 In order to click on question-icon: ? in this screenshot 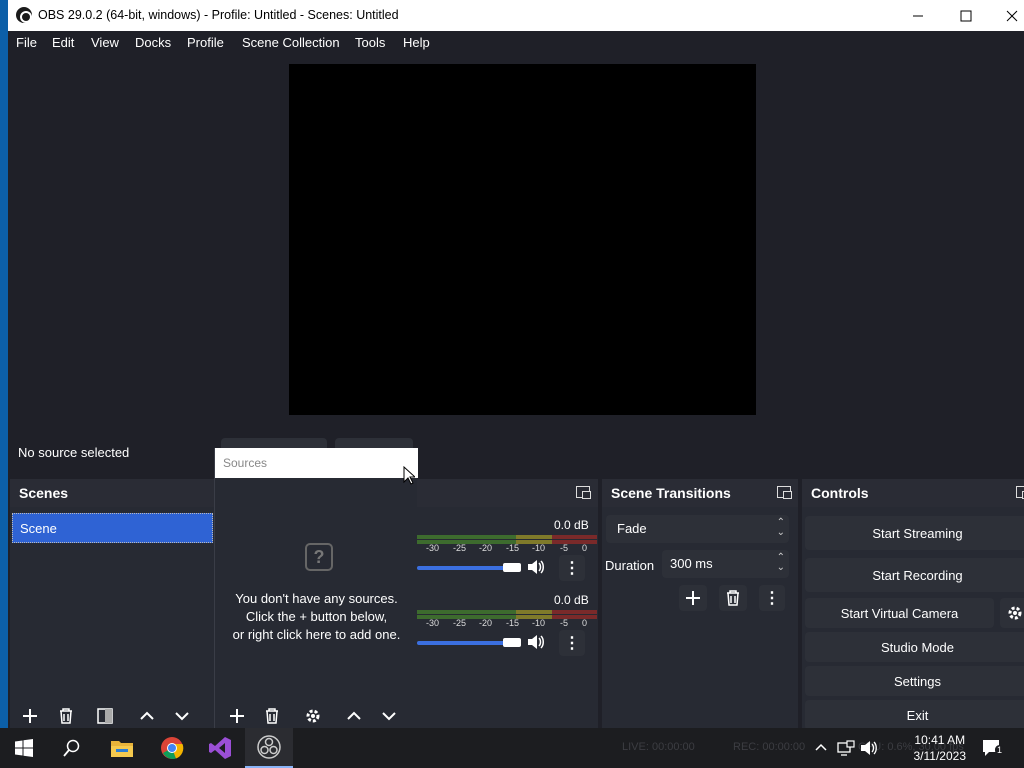, I will do `click(319, 557)`.